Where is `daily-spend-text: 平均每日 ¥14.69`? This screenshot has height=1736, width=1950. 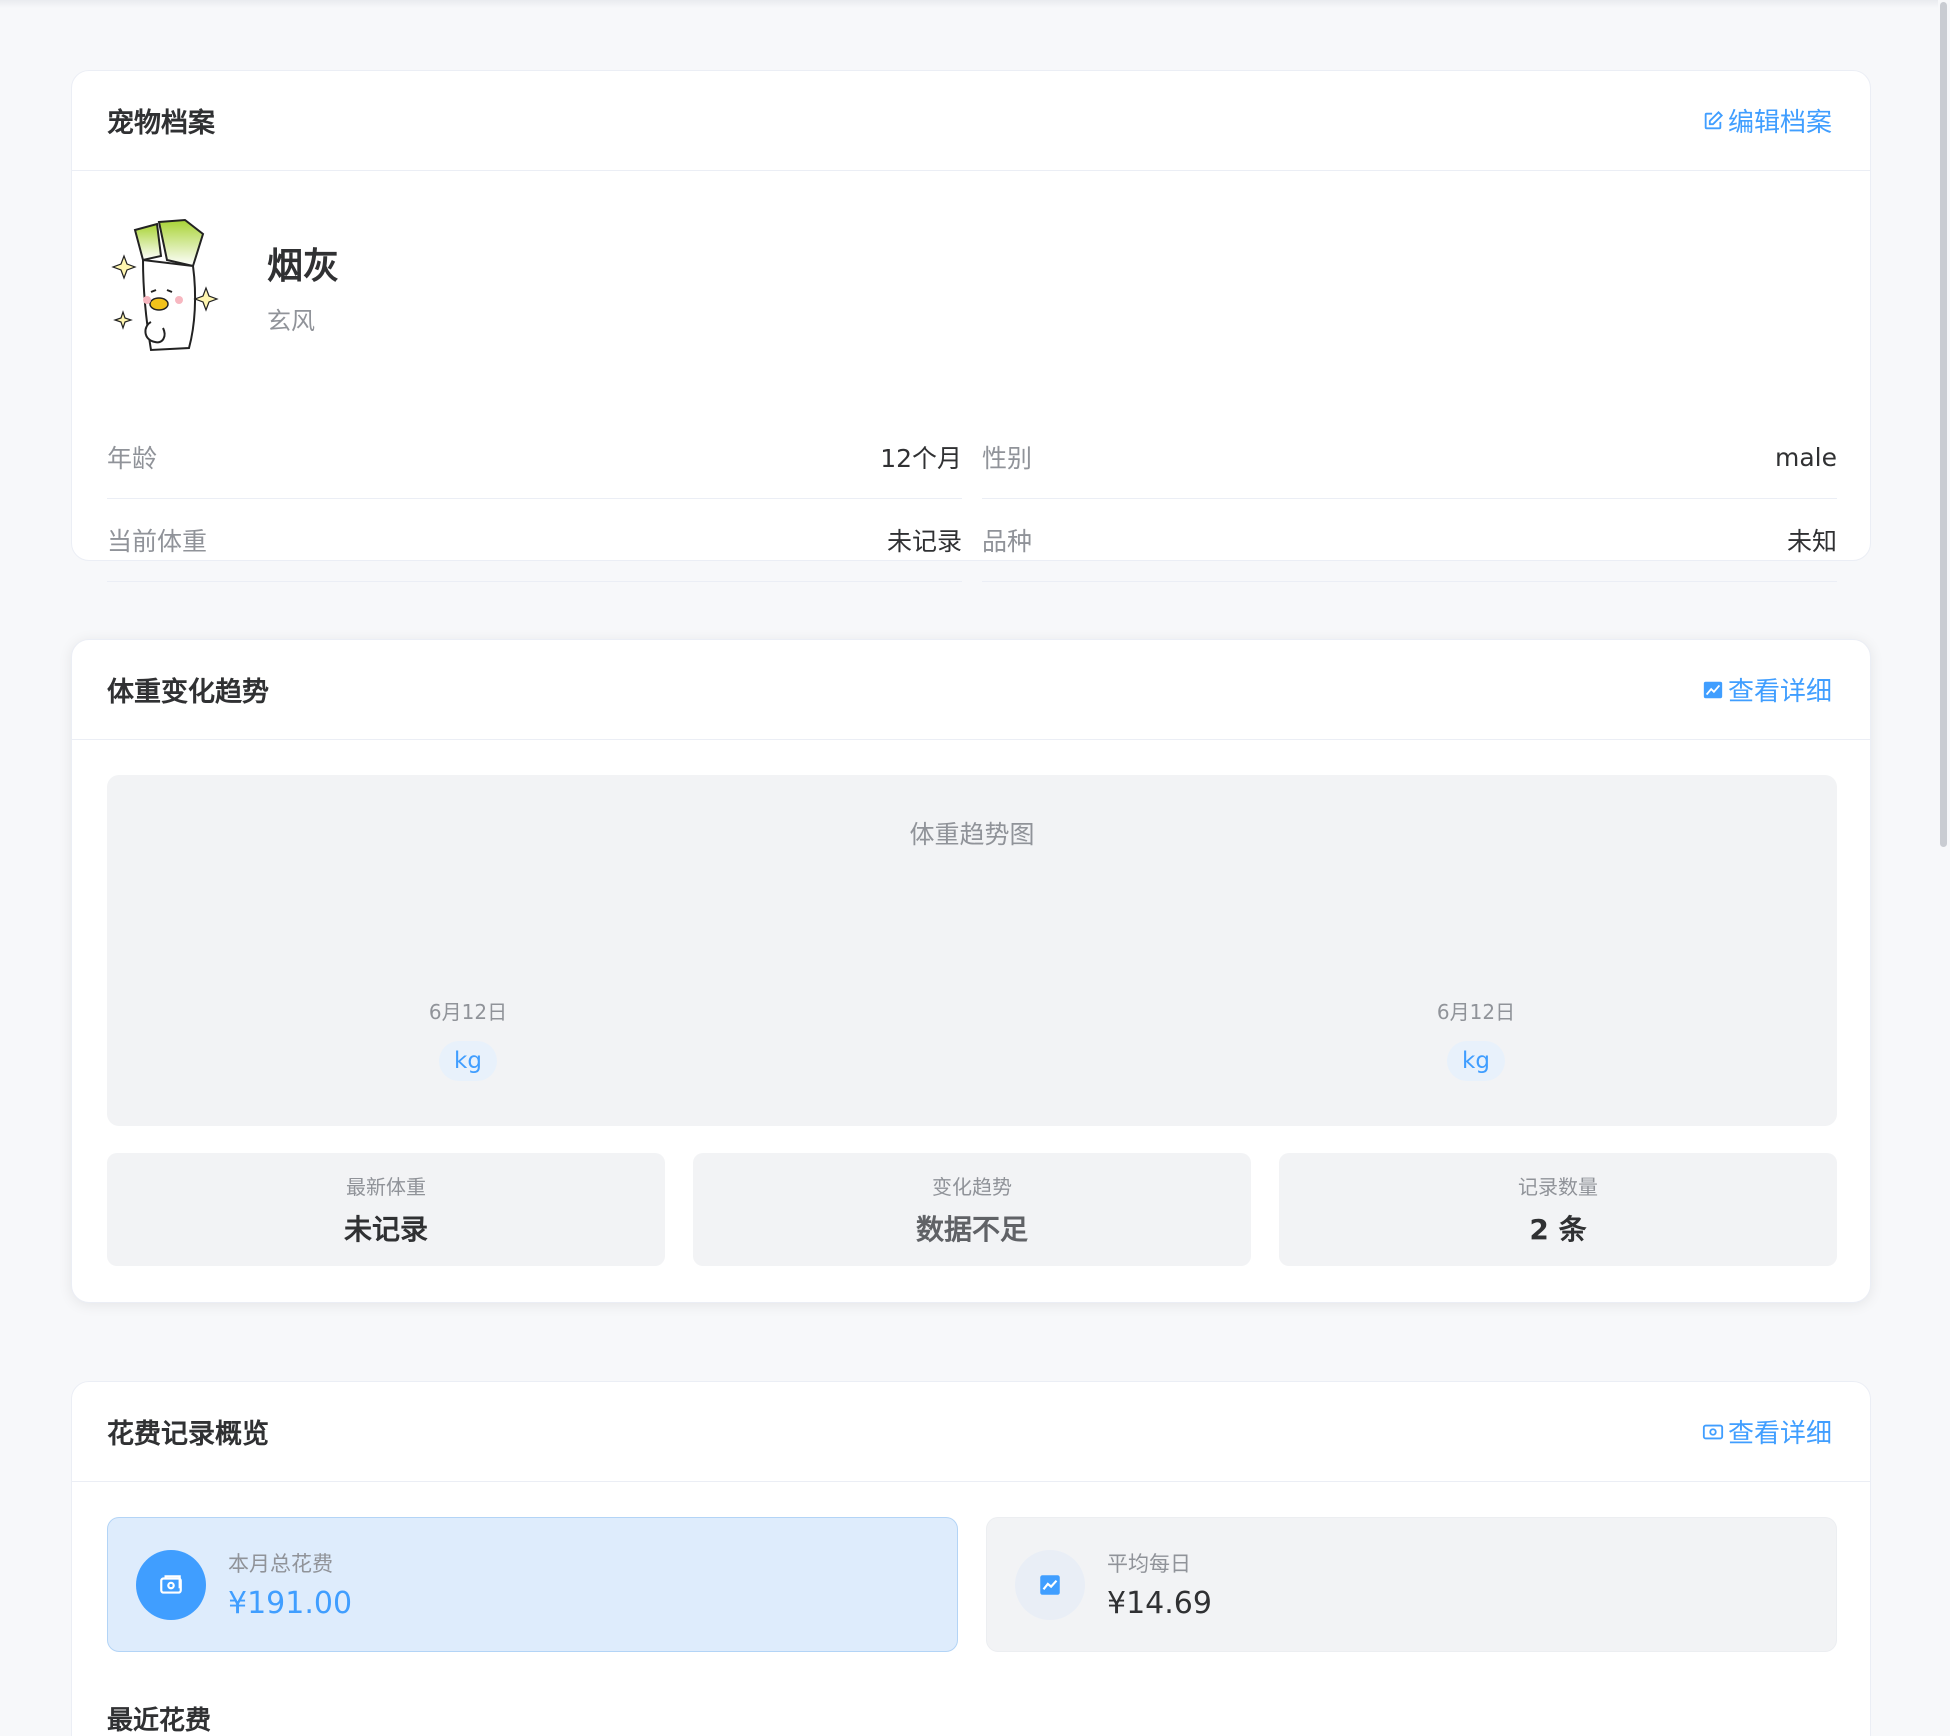
daily-spend-text: 平均每日 ¥14.69 is located at coordinates (1159, 1584).